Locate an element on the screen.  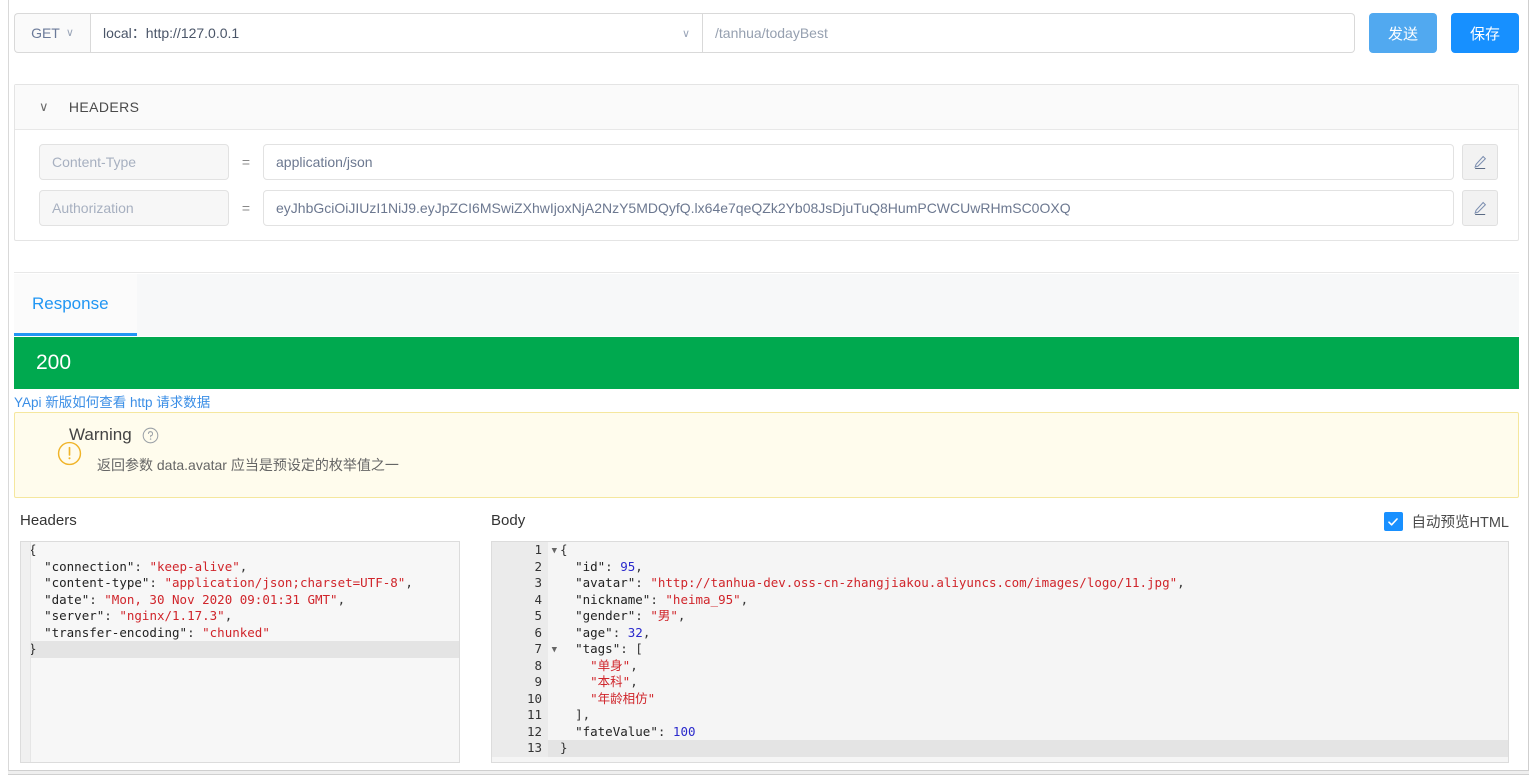
check-icon is located at coordinates (1393, 521).